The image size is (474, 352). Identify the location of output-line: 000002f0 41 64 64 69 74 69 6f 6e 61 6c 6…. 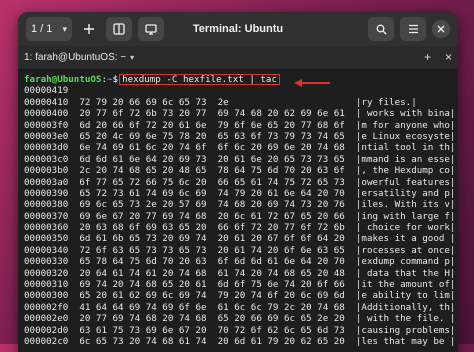
(240, 307).